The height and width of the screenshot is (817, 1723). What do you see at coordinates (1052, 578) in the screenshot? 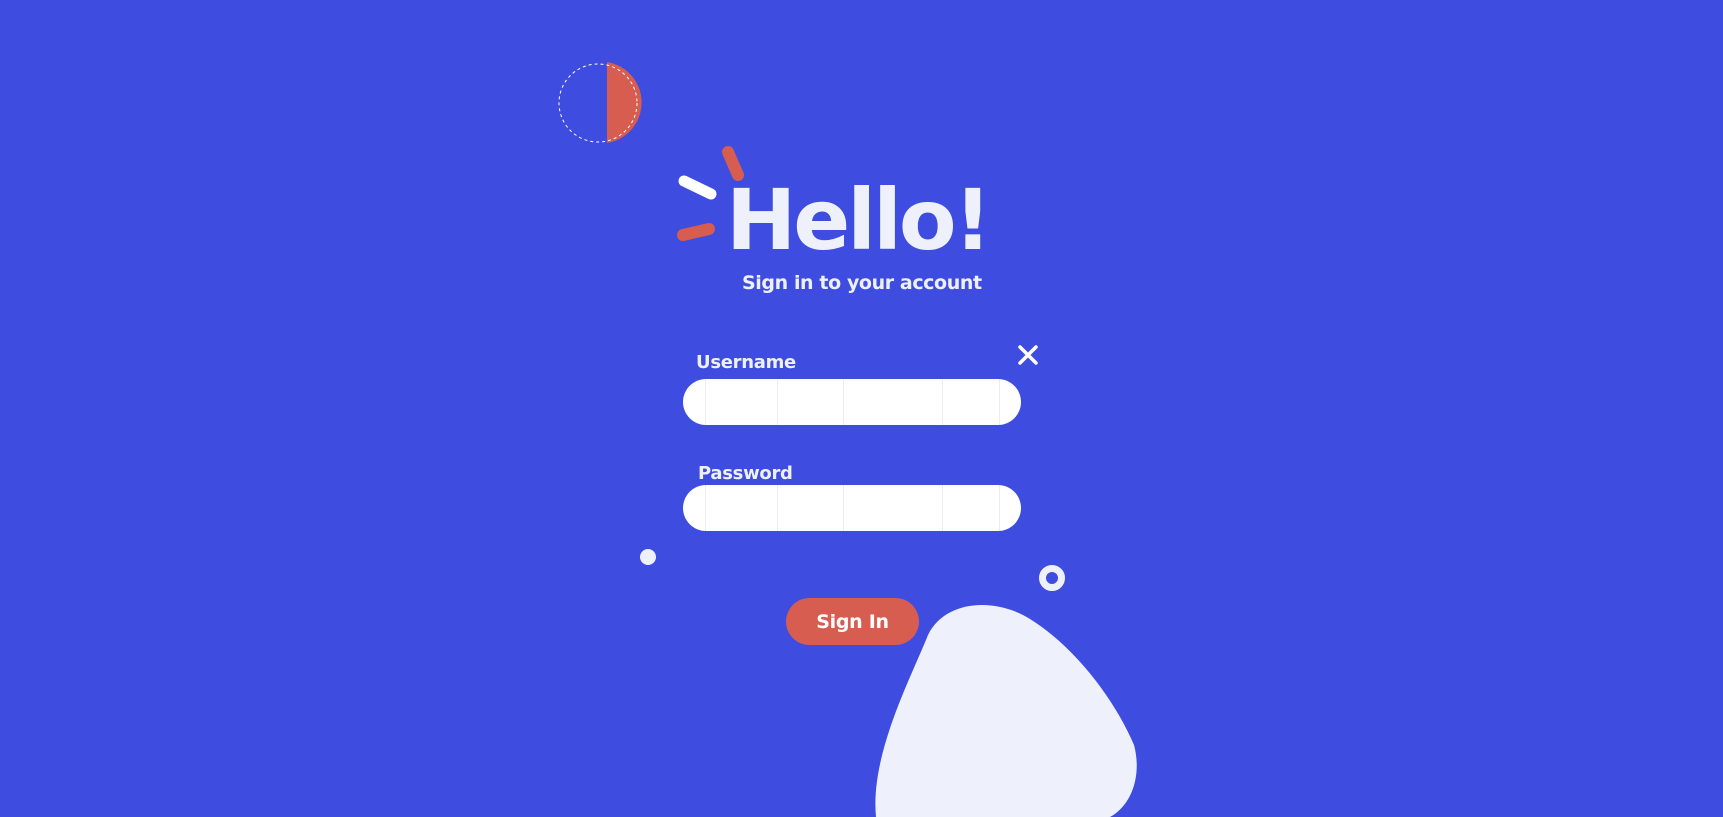
I see `ring-icon` at bounding box center [1052, 578].